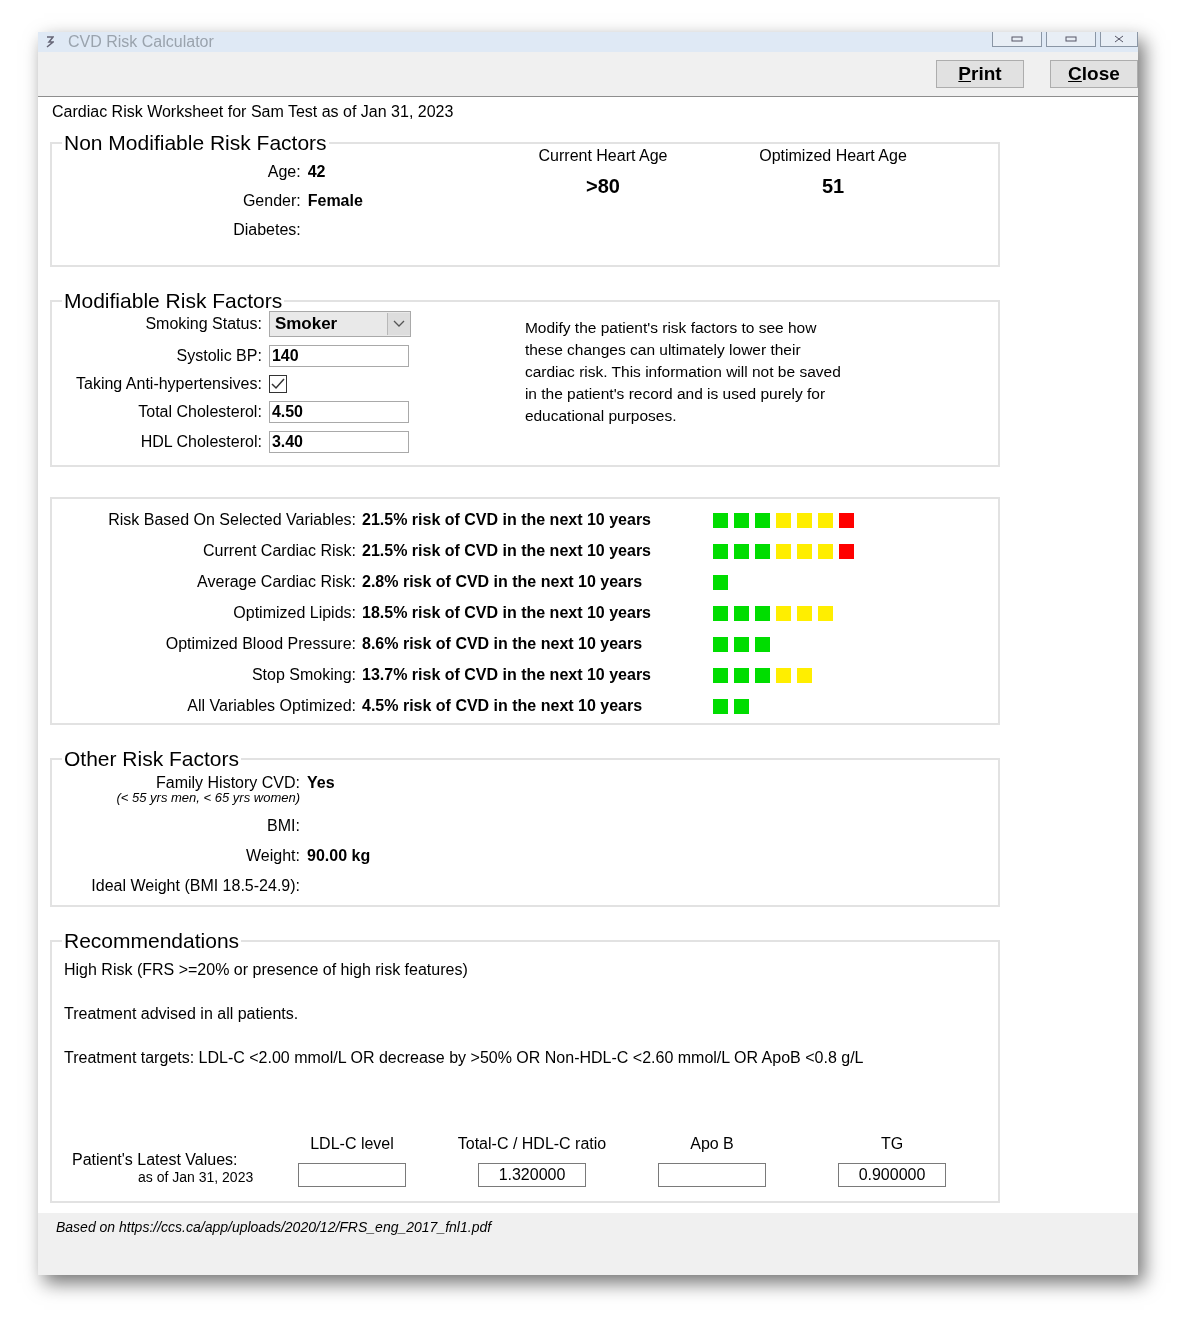  What do you see at coordinates (200, 442) in the screenshot?
I see `field-label: HDL Cholesterol:` at bounding box center [200, 442].